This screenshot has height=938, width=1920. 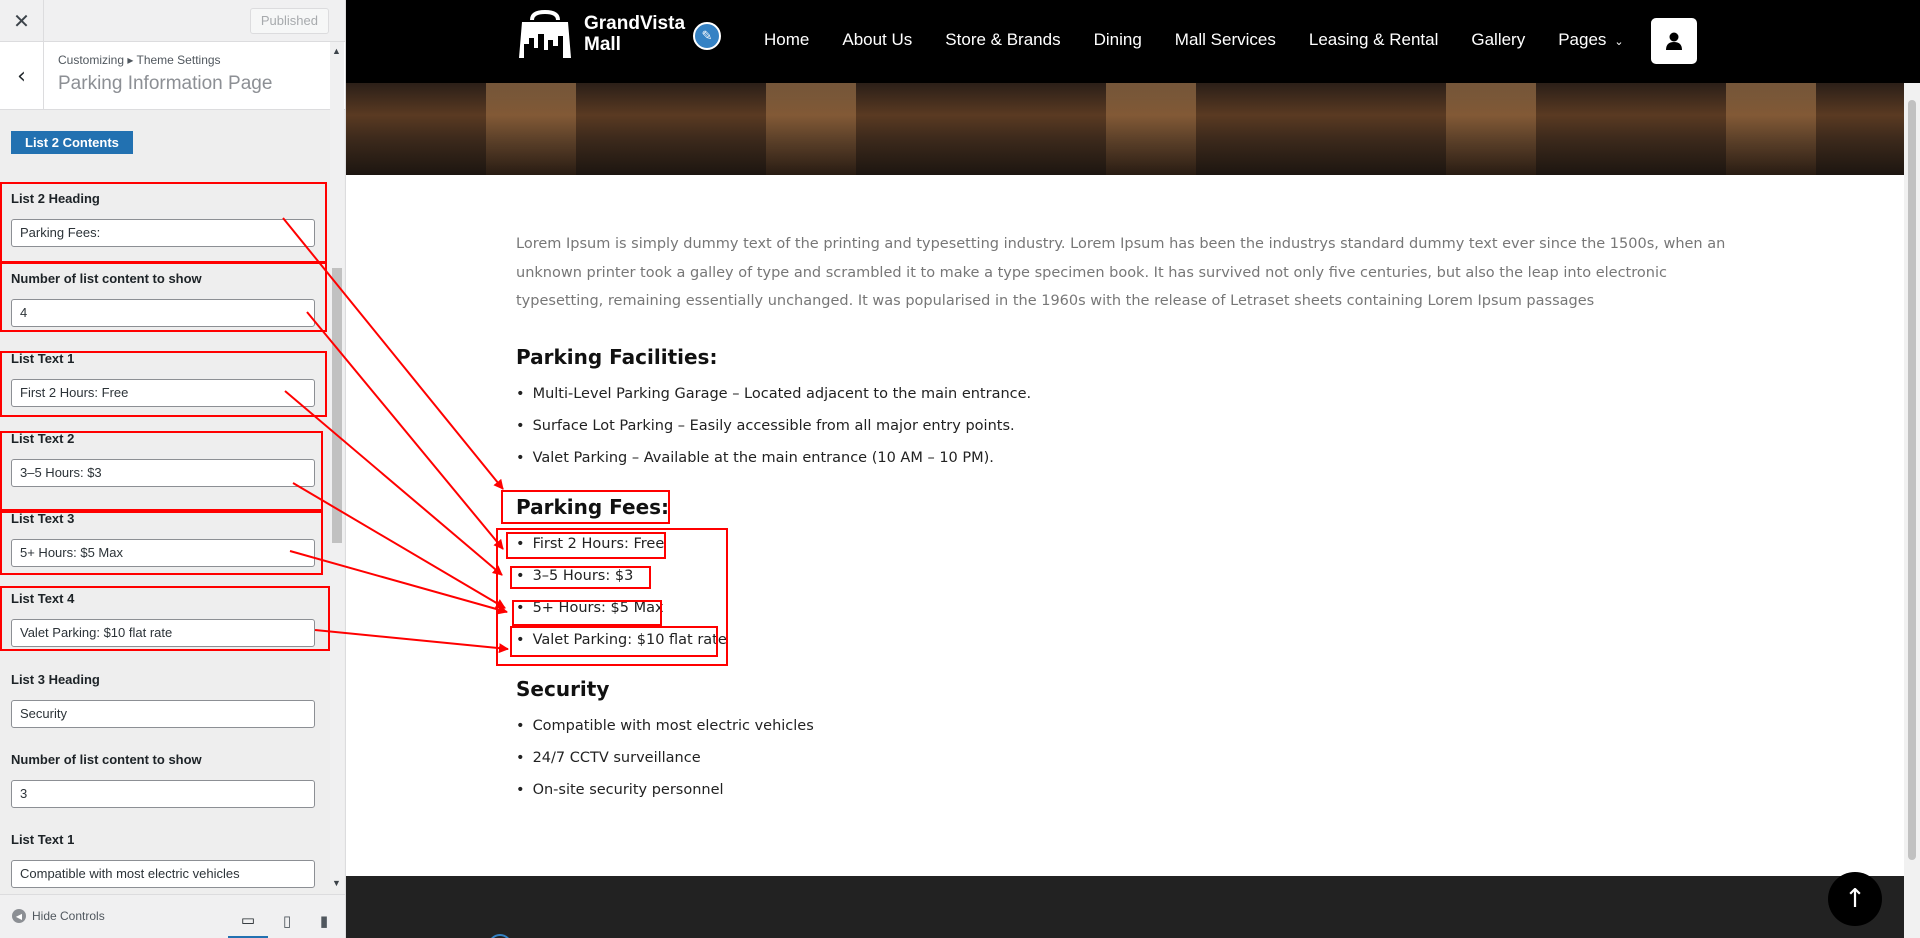 What do you see at coordinates (593, 507) in the screenshot?
I see `list2-heading: Parking Fees:` at bounding box center [593, 507].